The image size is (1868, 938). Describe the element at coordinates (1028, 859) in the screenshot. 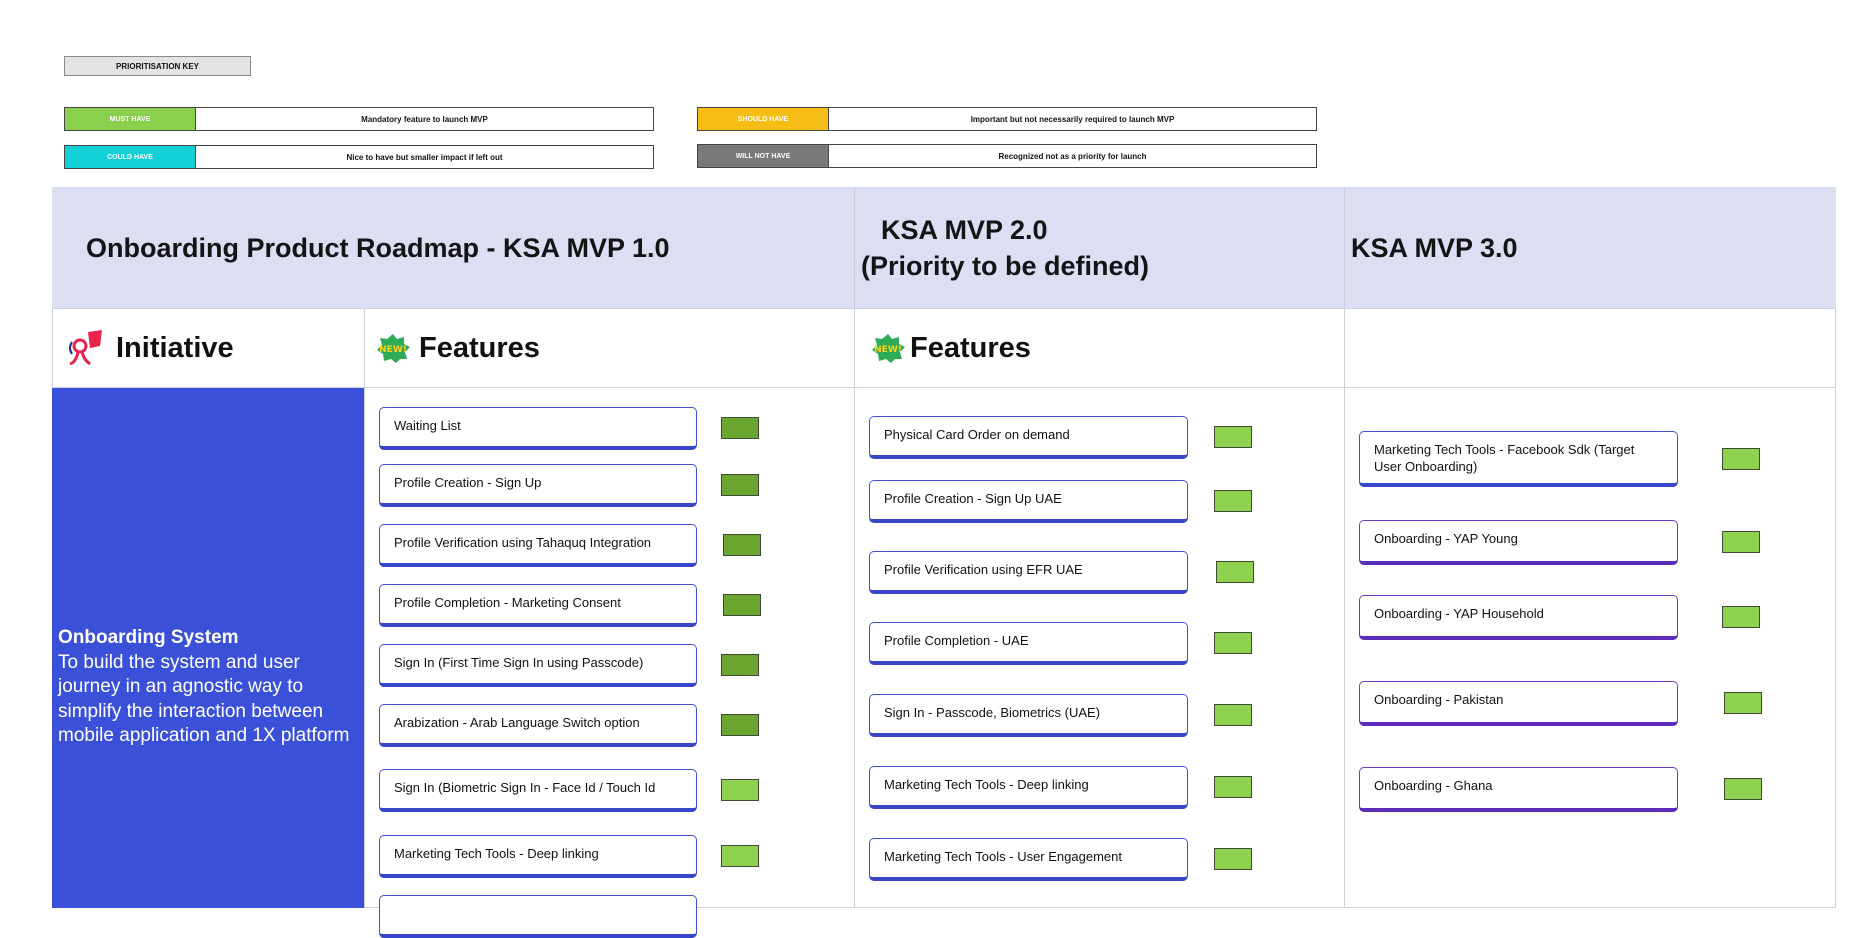

I see `mvp2-feature-card: Marketing Tech Tools - User Engagement` at that location.